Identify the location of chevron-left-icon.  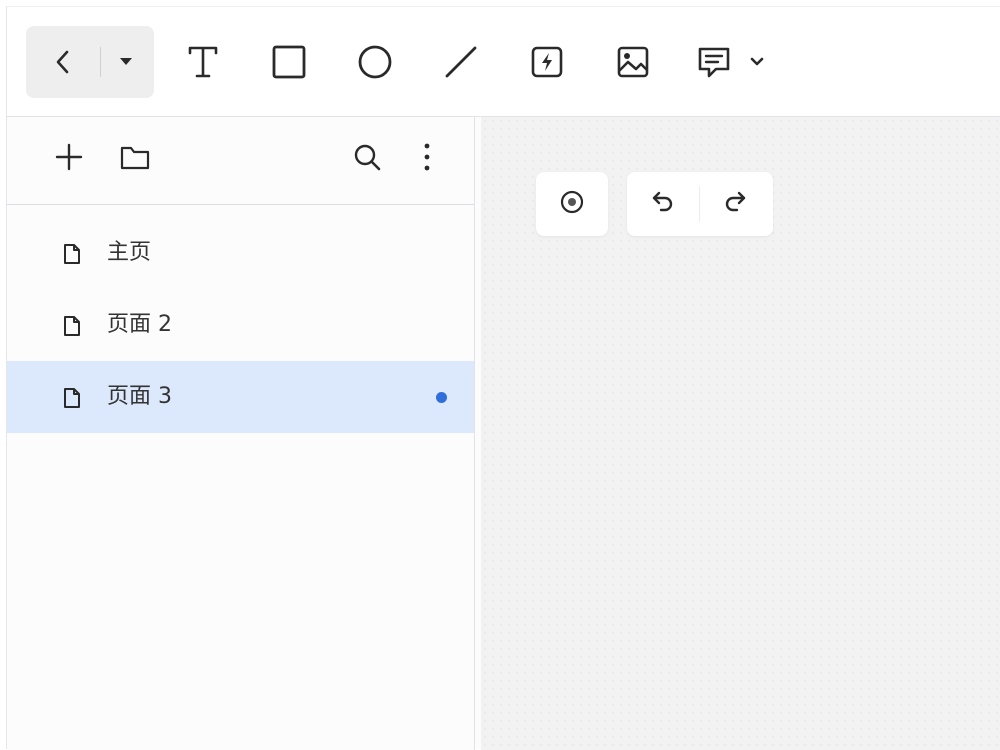
(63, 62).